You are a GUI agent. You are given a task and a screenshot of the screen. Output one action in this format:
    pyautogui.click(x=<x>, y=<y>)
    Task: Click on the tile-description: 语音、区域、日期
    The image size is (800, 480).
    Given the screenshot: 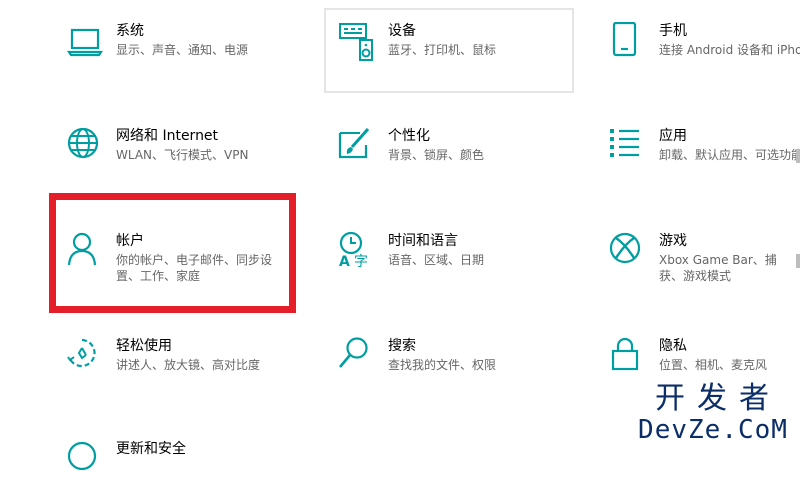 What is the action you would take?
    pyautogui.click(x=436, y=260)
    